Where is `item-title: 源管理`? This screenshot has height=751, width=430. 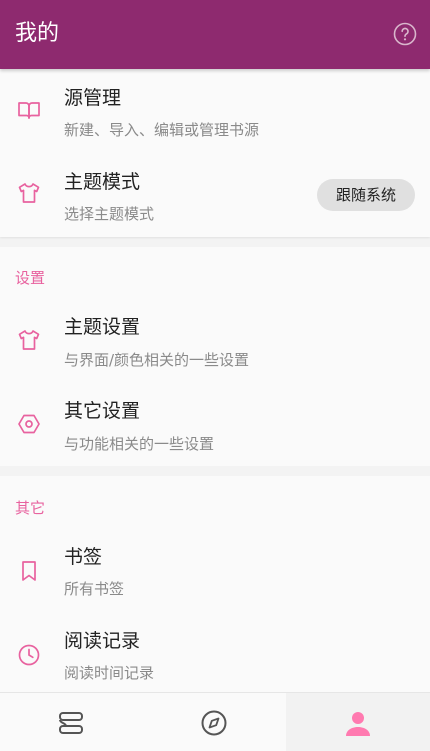 item-title: 源管理 is located at coordinates (93, 98).